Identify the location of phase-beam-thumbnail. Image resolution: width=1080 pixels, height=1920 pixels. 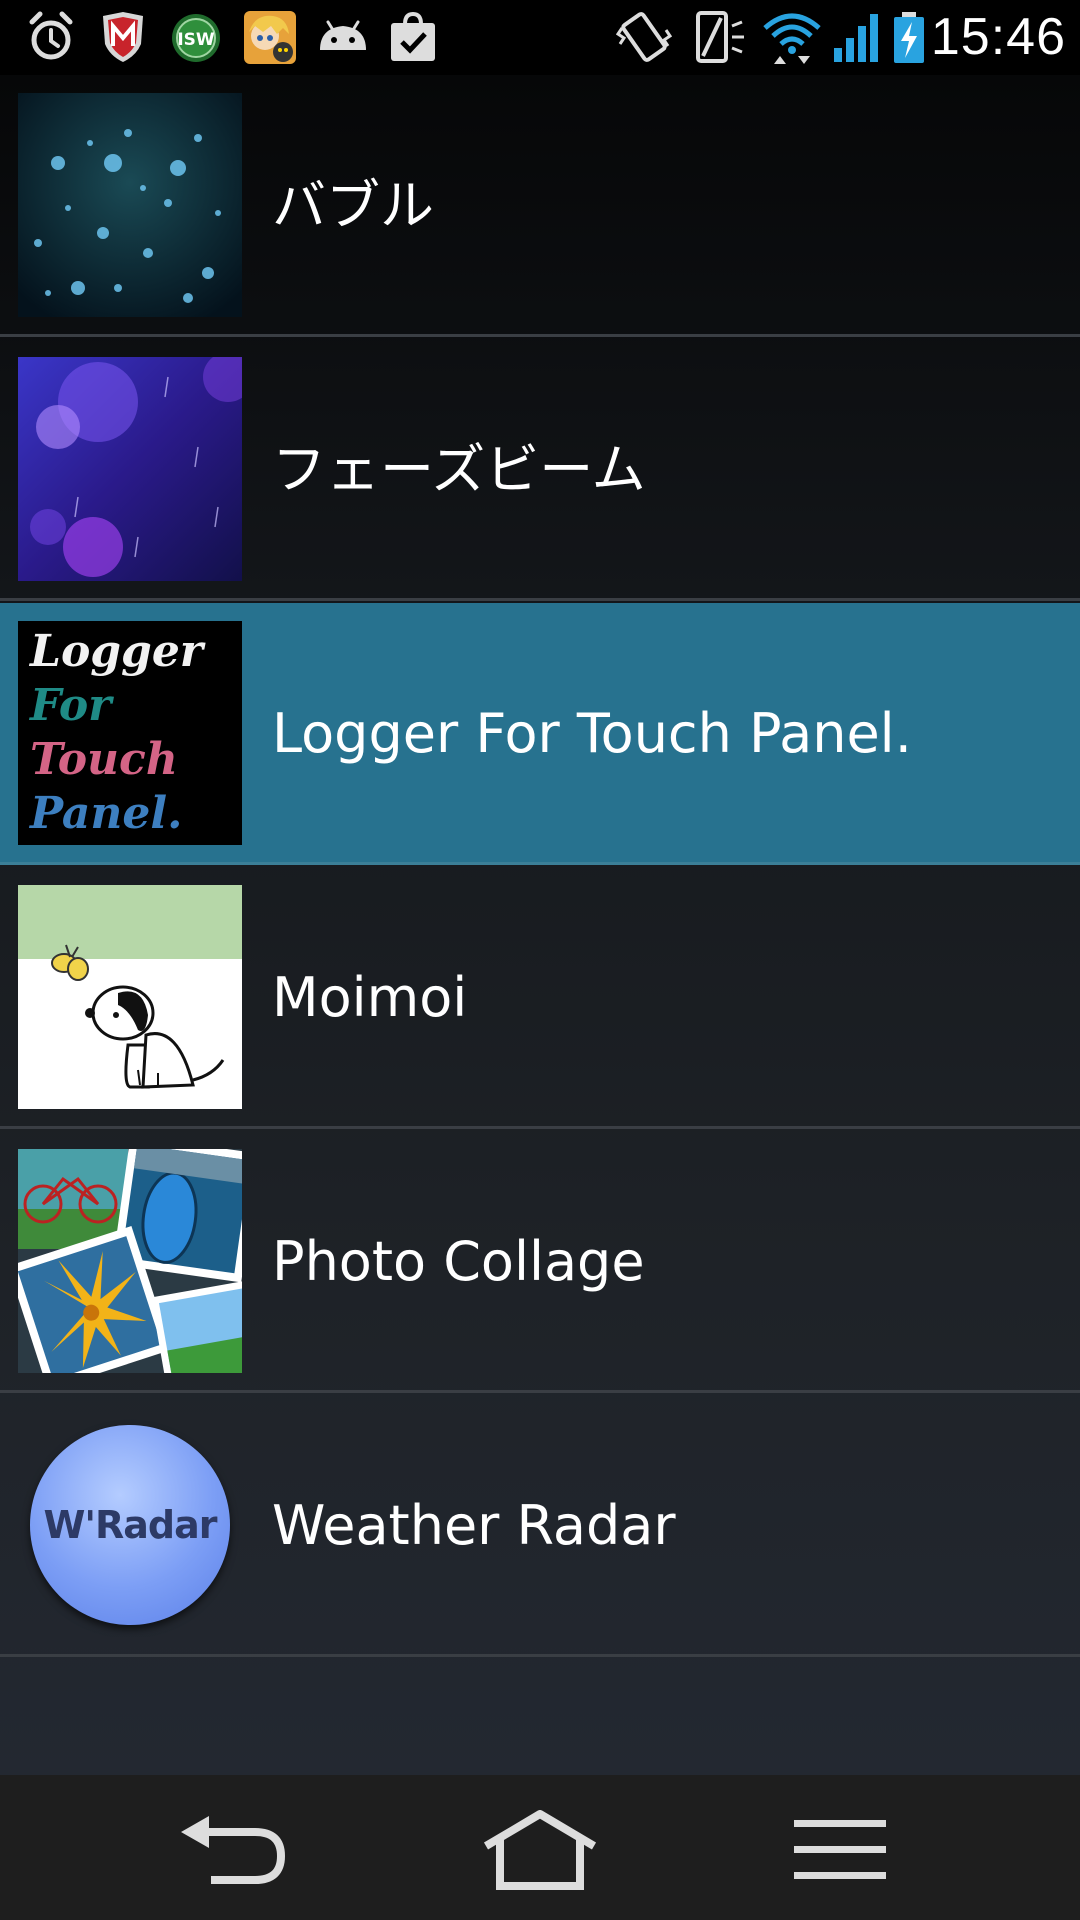
(130, 469).